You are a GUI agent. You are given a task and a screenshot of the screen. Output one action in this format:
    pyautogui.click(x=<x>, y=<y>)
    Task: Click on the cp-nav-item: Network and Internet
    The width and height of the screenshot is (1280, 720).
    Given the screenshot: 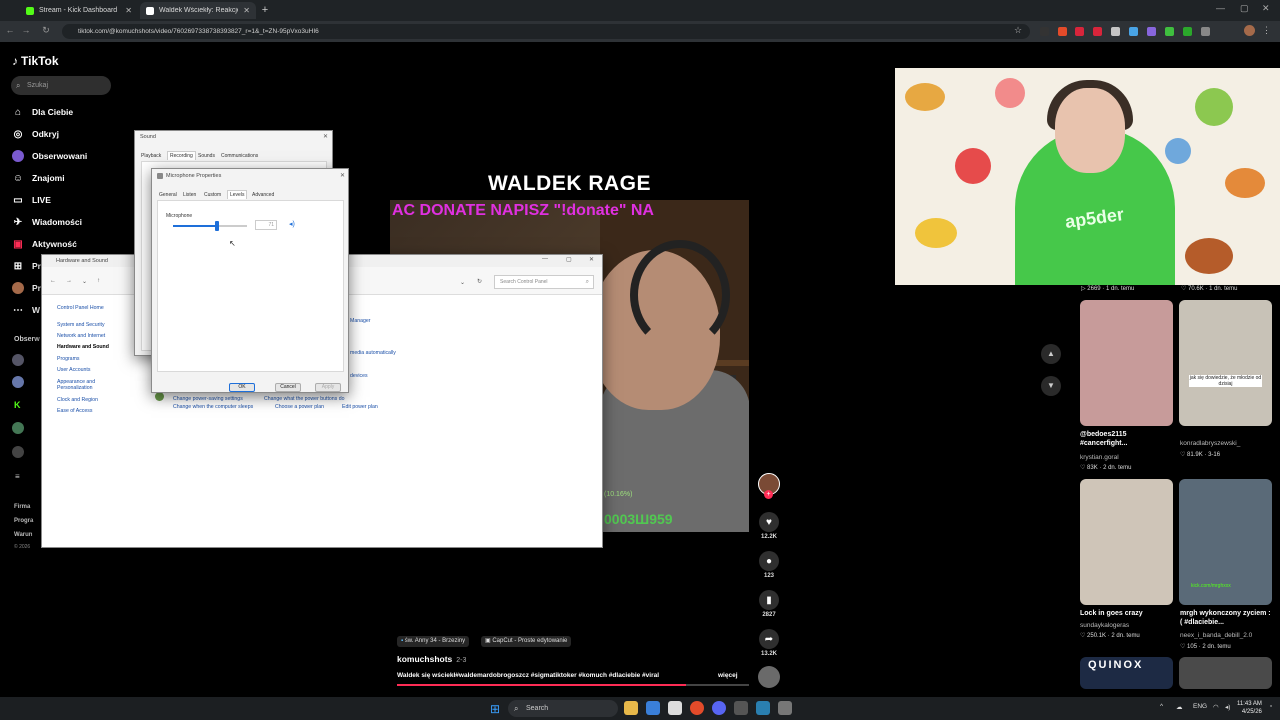 What is the action you would take?
    pyautogui.click(x=81, y=336)
    